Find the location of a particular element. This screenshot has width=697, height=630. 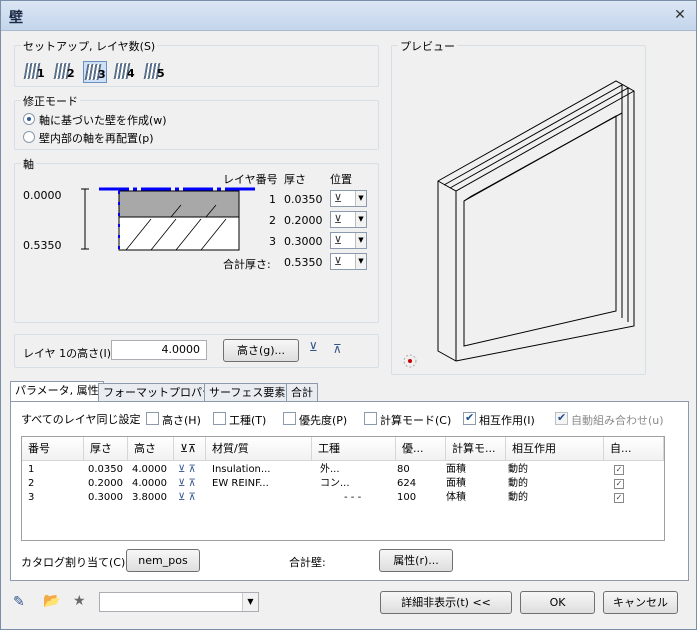

layer-count-5-button: 5 is located at coordinates (155, 72).